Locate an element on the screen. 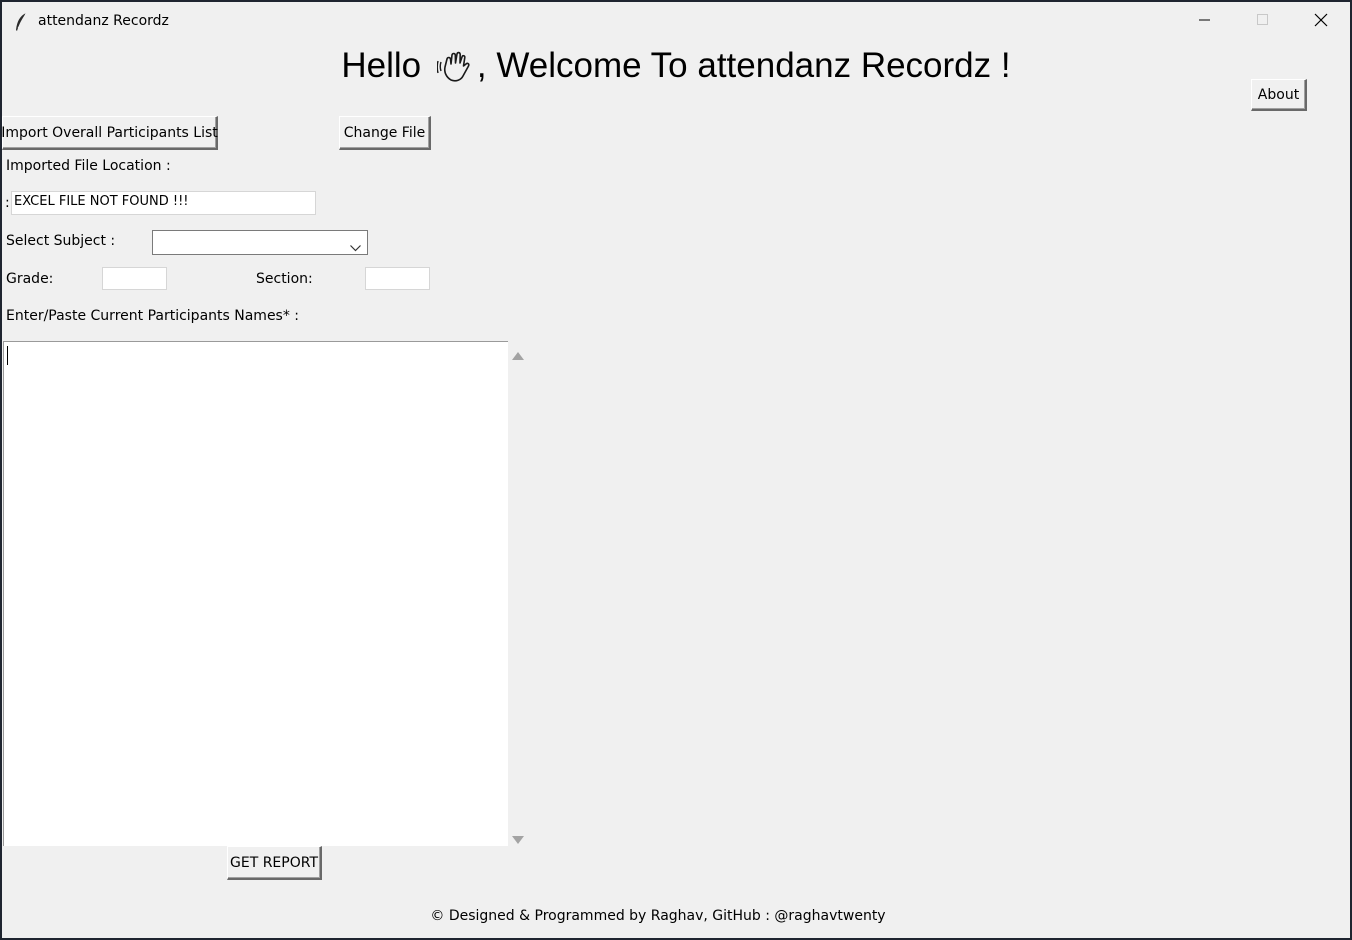 The width and height of the screenshot is (1352, 940). change-file-button: Change File is located at coordinates (385, 133).